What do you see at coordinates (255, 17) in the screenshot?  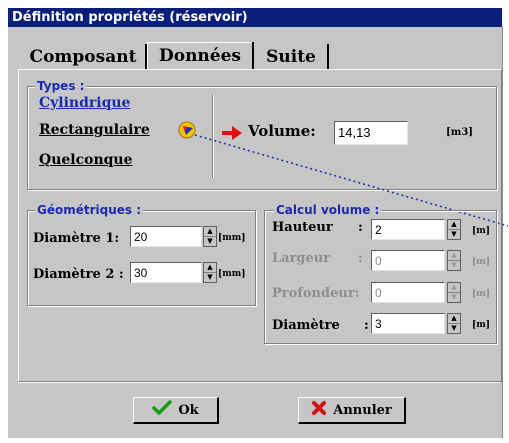 I see `title-bar: Définition propriétés (réservoir)` at bounding box center [255, 17].